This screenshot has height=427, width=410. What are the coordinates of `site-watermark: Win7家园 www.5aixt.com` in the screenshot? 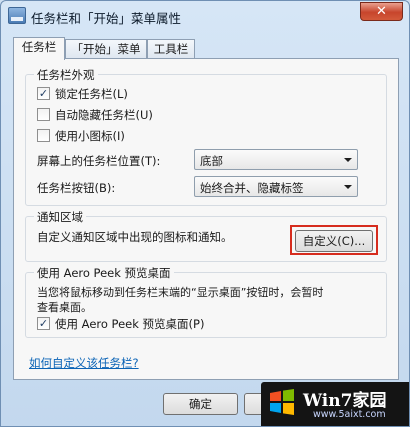 It's located at (335, 404).